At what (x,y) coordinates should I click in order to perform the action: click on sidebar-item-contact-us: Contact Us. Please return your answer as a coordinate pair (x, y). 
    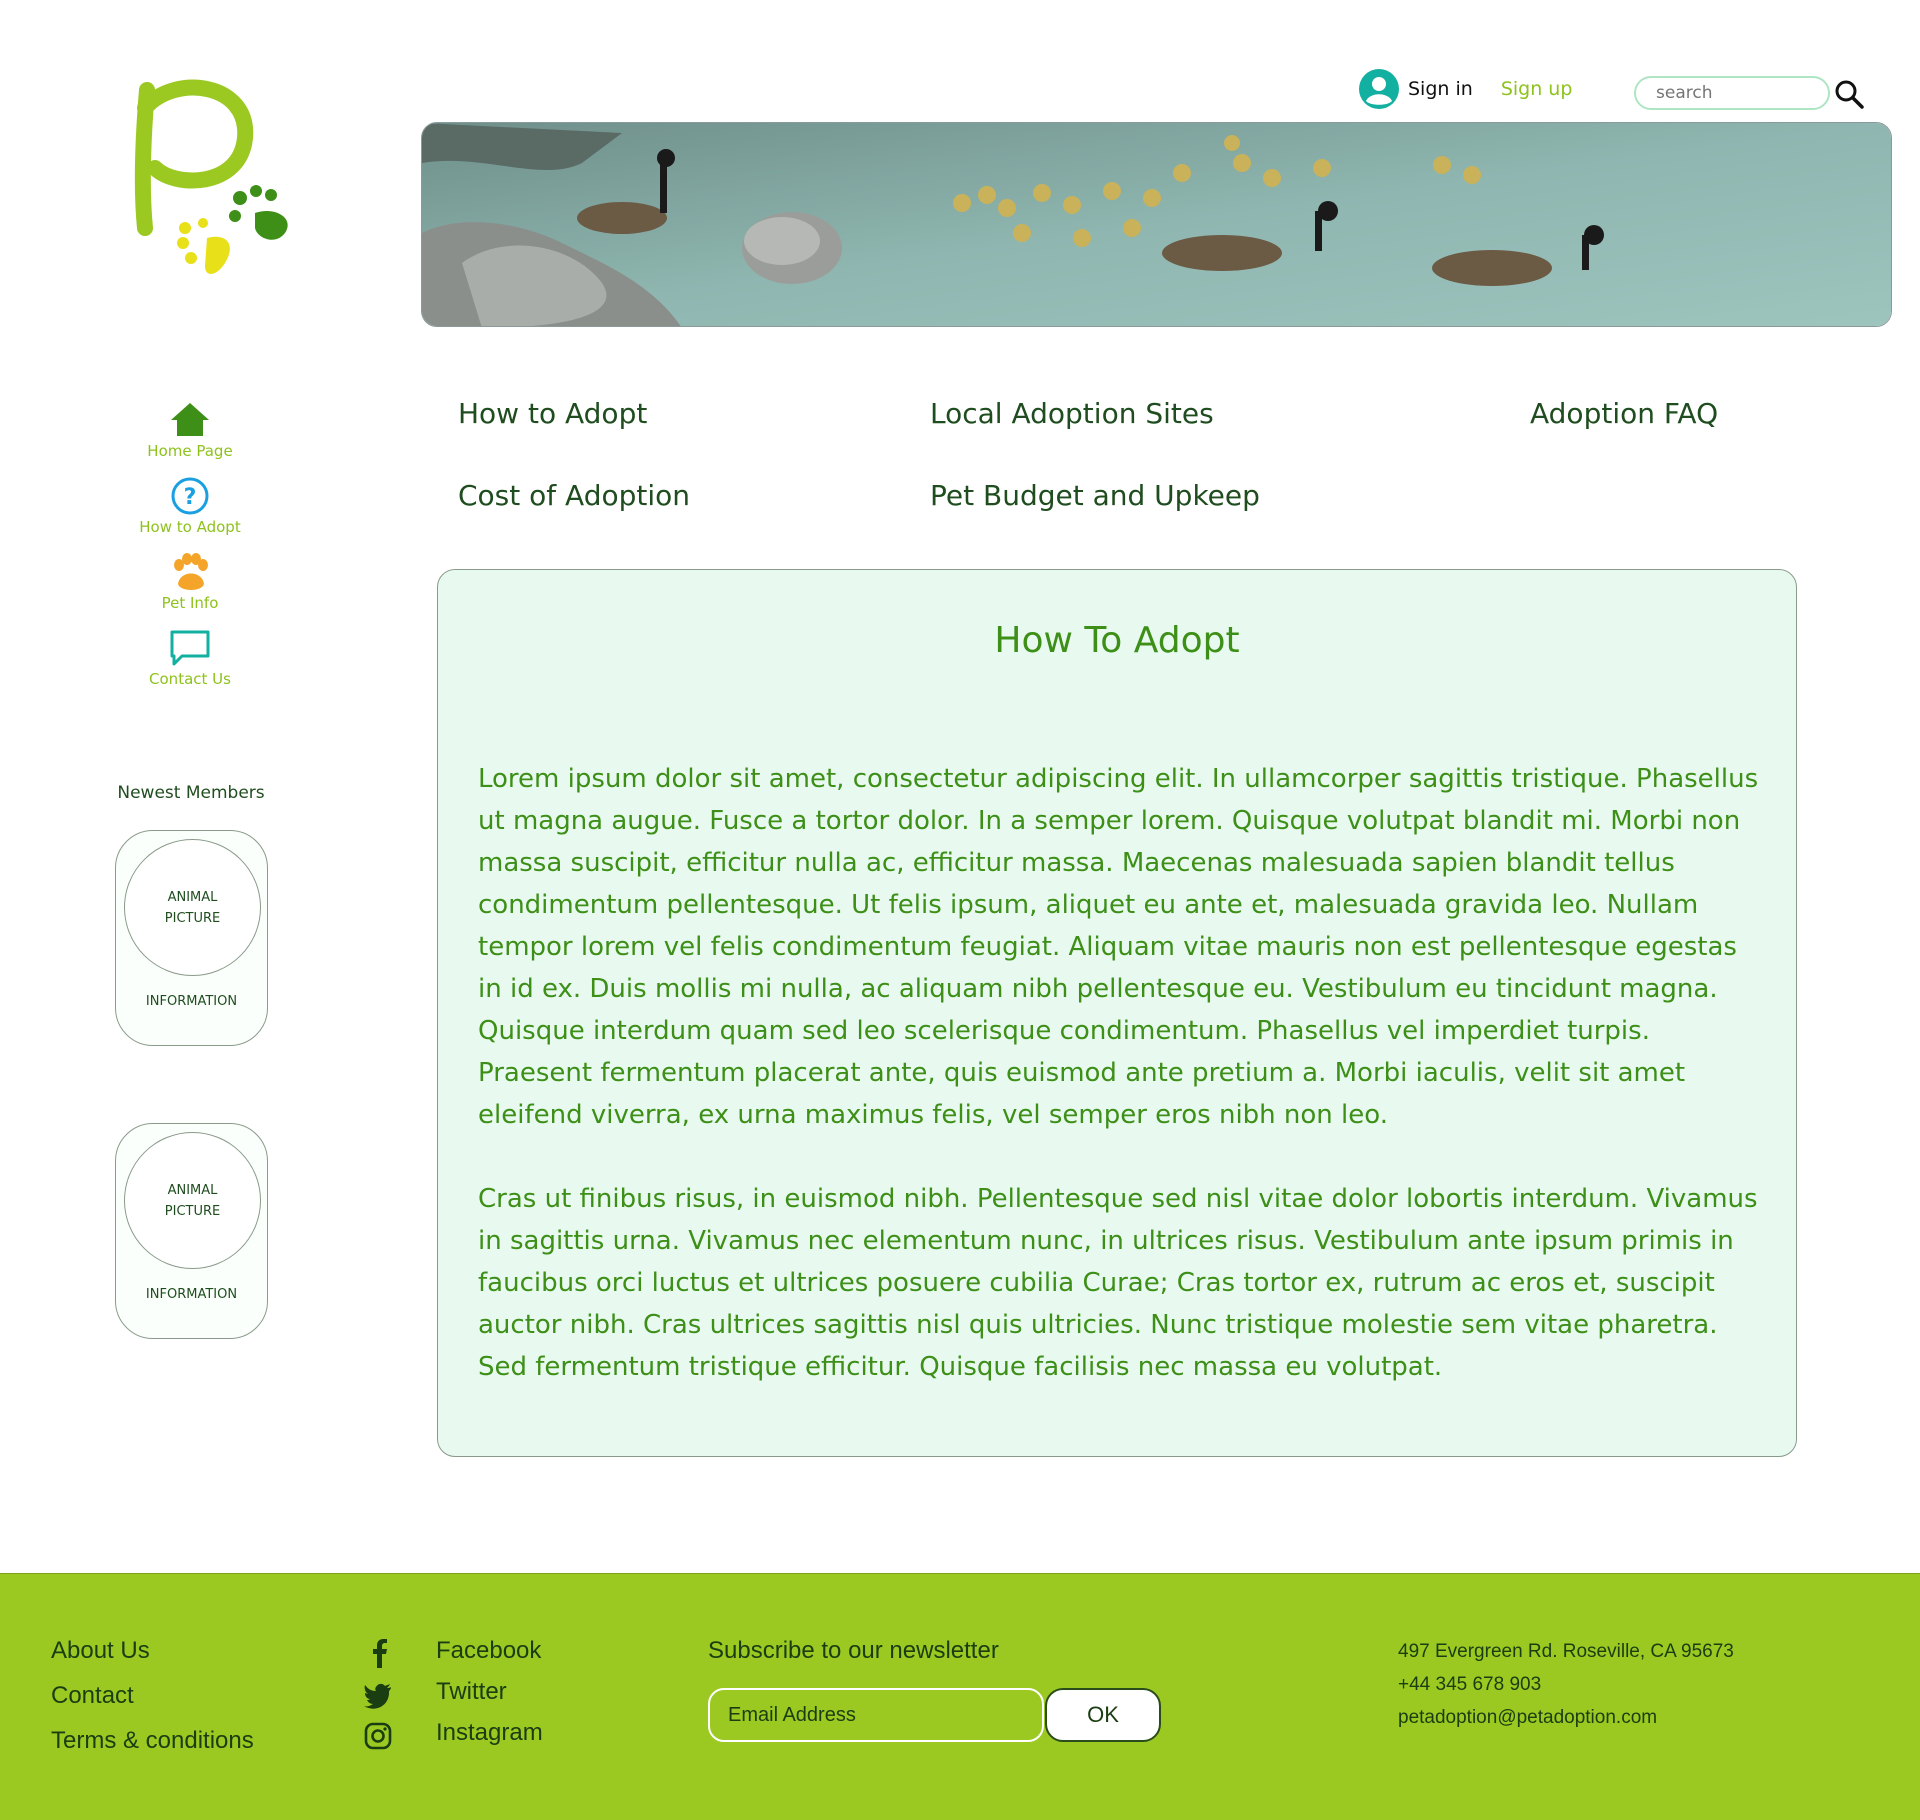
    Looking at the image, I should click on (190, 658).